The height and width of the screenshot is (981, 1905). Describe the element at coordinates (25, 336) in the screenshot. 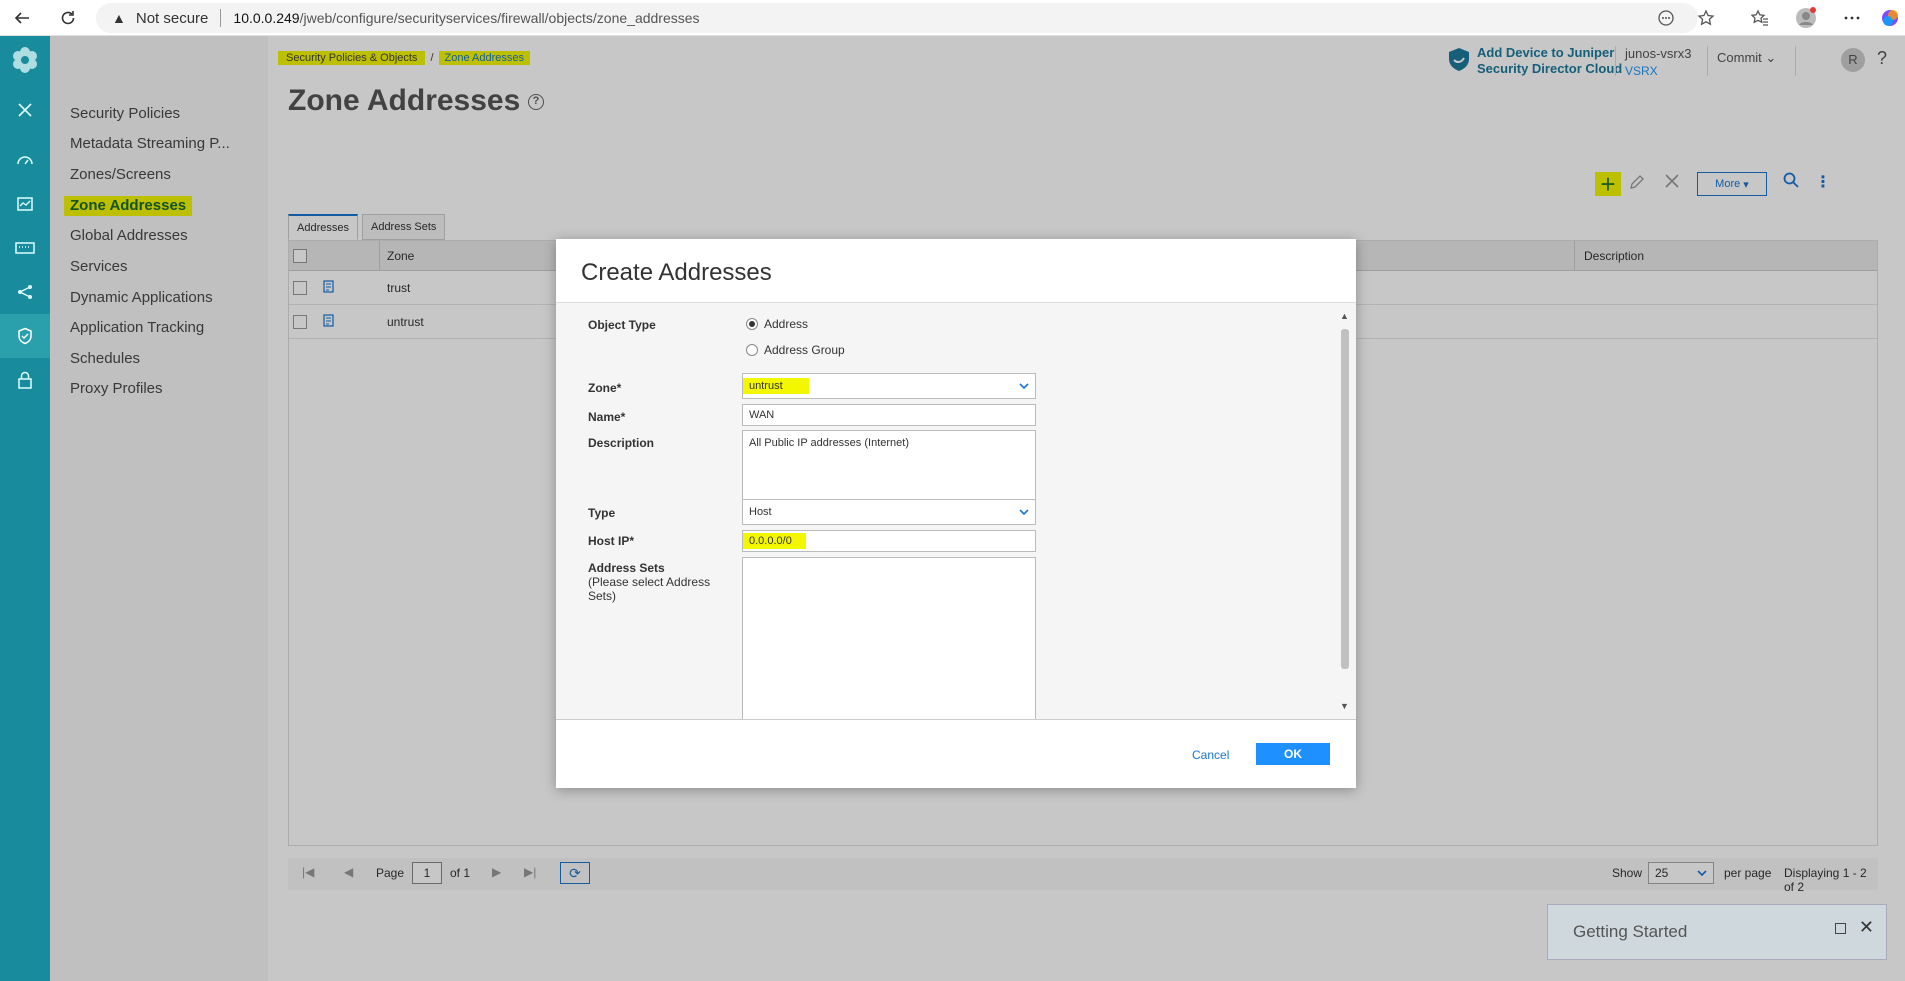

I see `security-shield-icon` at that location.